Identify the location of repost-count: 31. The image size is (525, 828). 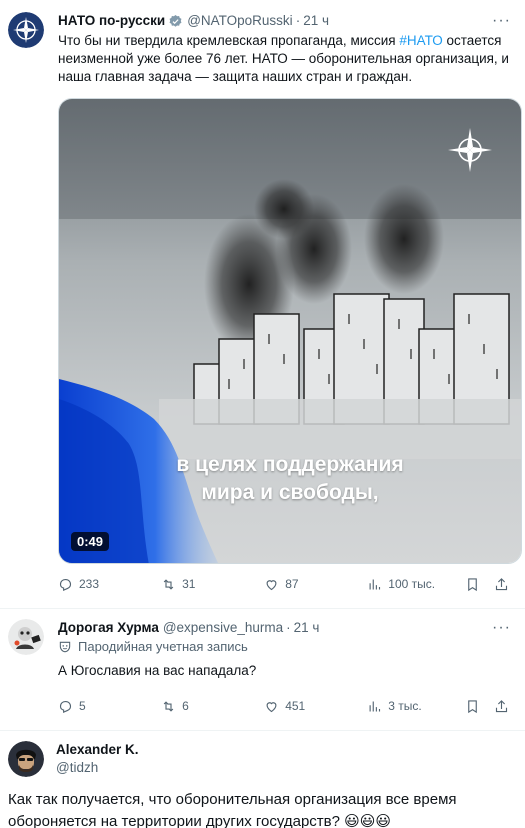
(189, 584).